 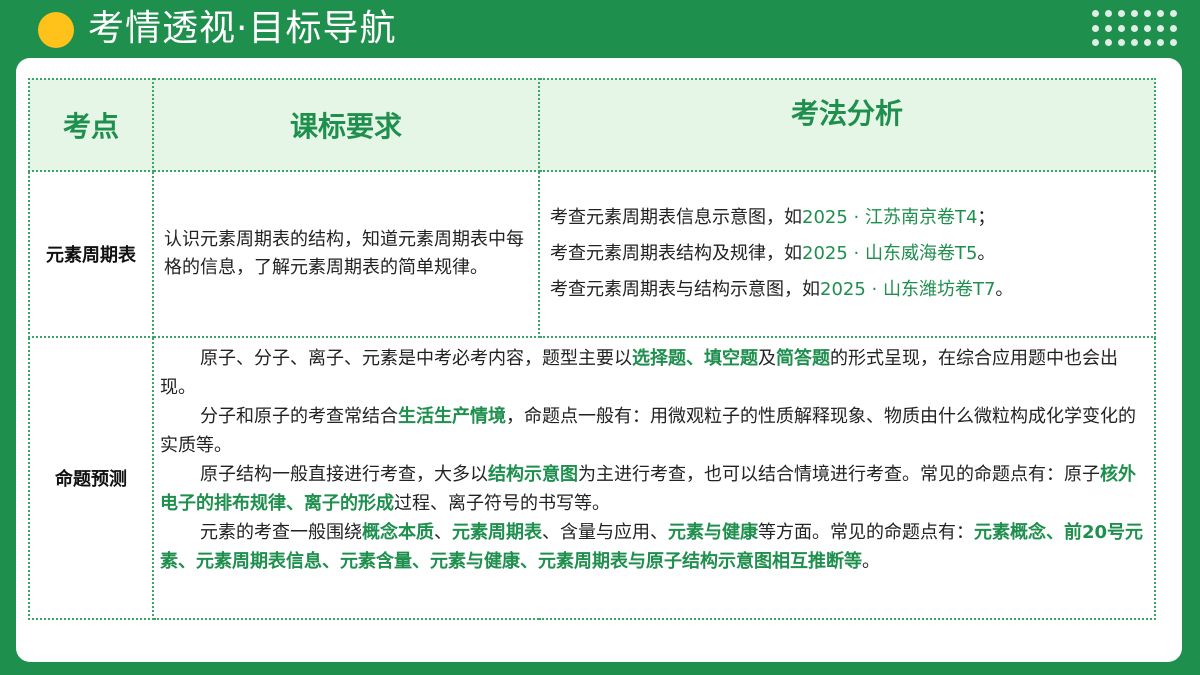 What do you see at coordinates (242, 28) in the screenshot?
I see `page-title: 考情透视·目标导航` at bounding box center [242, 28].